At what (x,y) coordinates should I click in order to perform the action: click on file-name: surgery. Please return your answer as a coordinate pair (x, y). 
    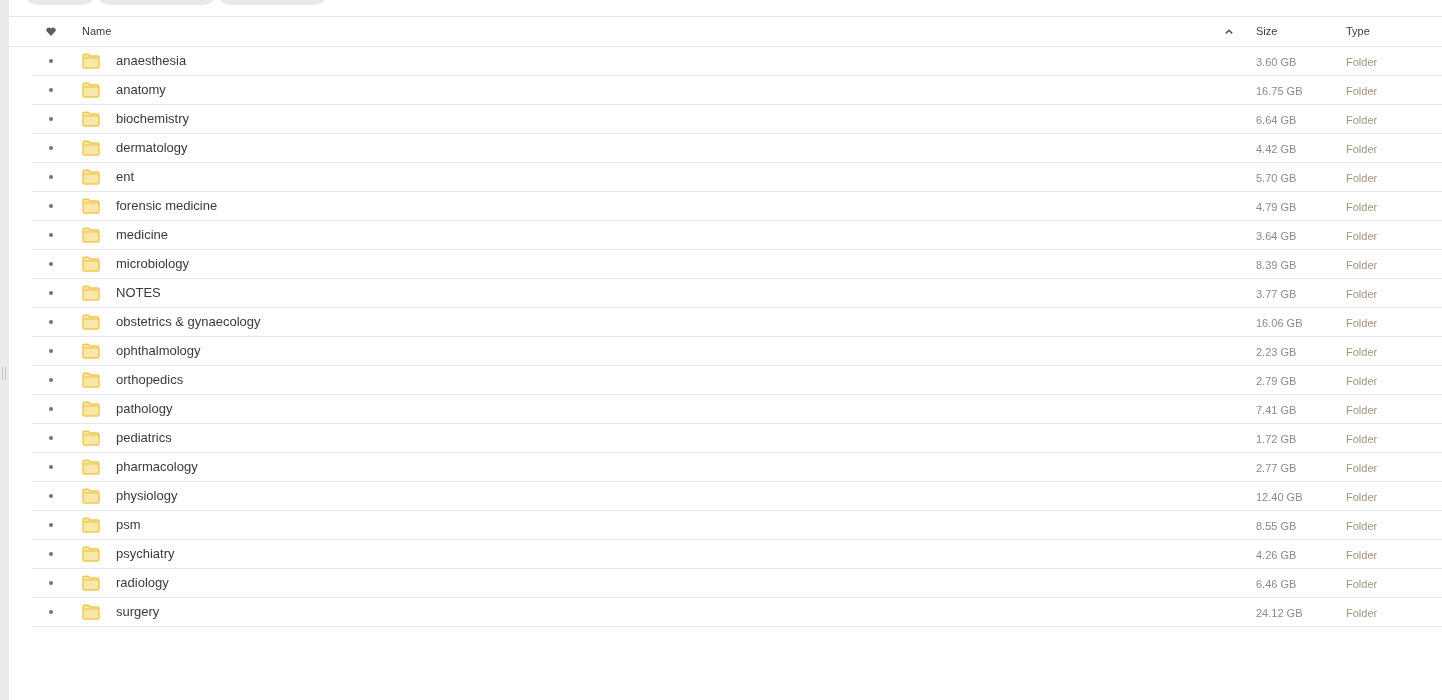
    Looking at the image, I should click on (138, 612).